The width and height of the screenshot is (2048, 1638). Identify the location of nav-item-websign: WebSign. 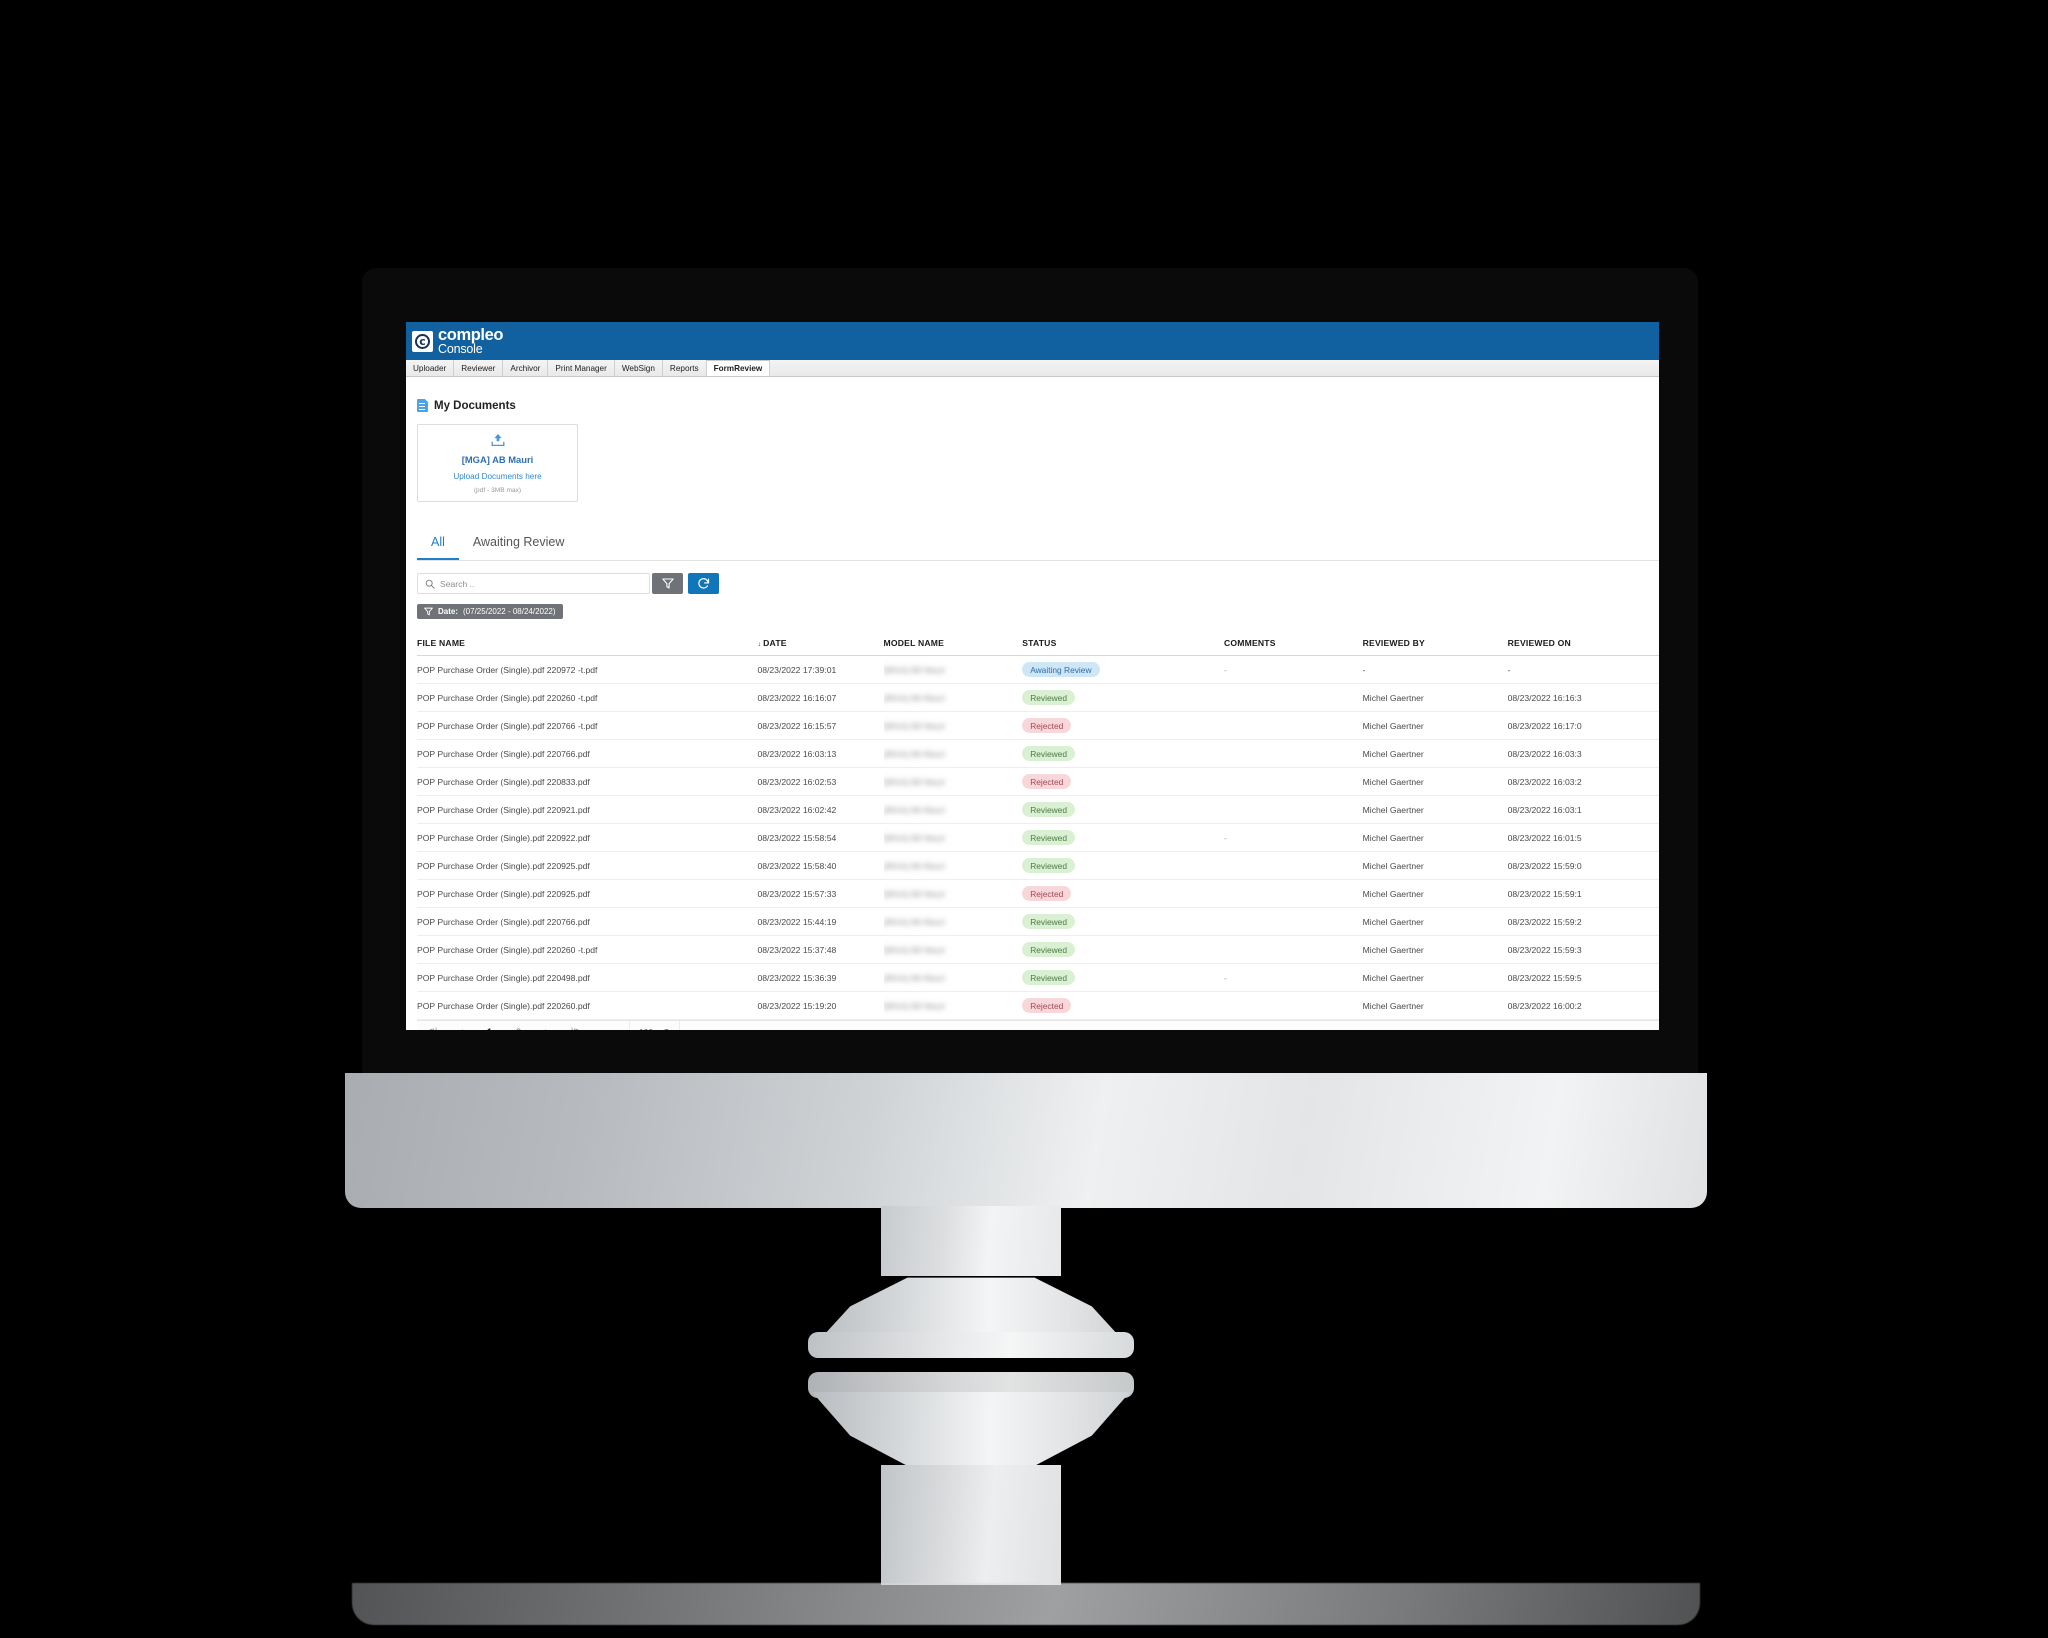
(639, 368).